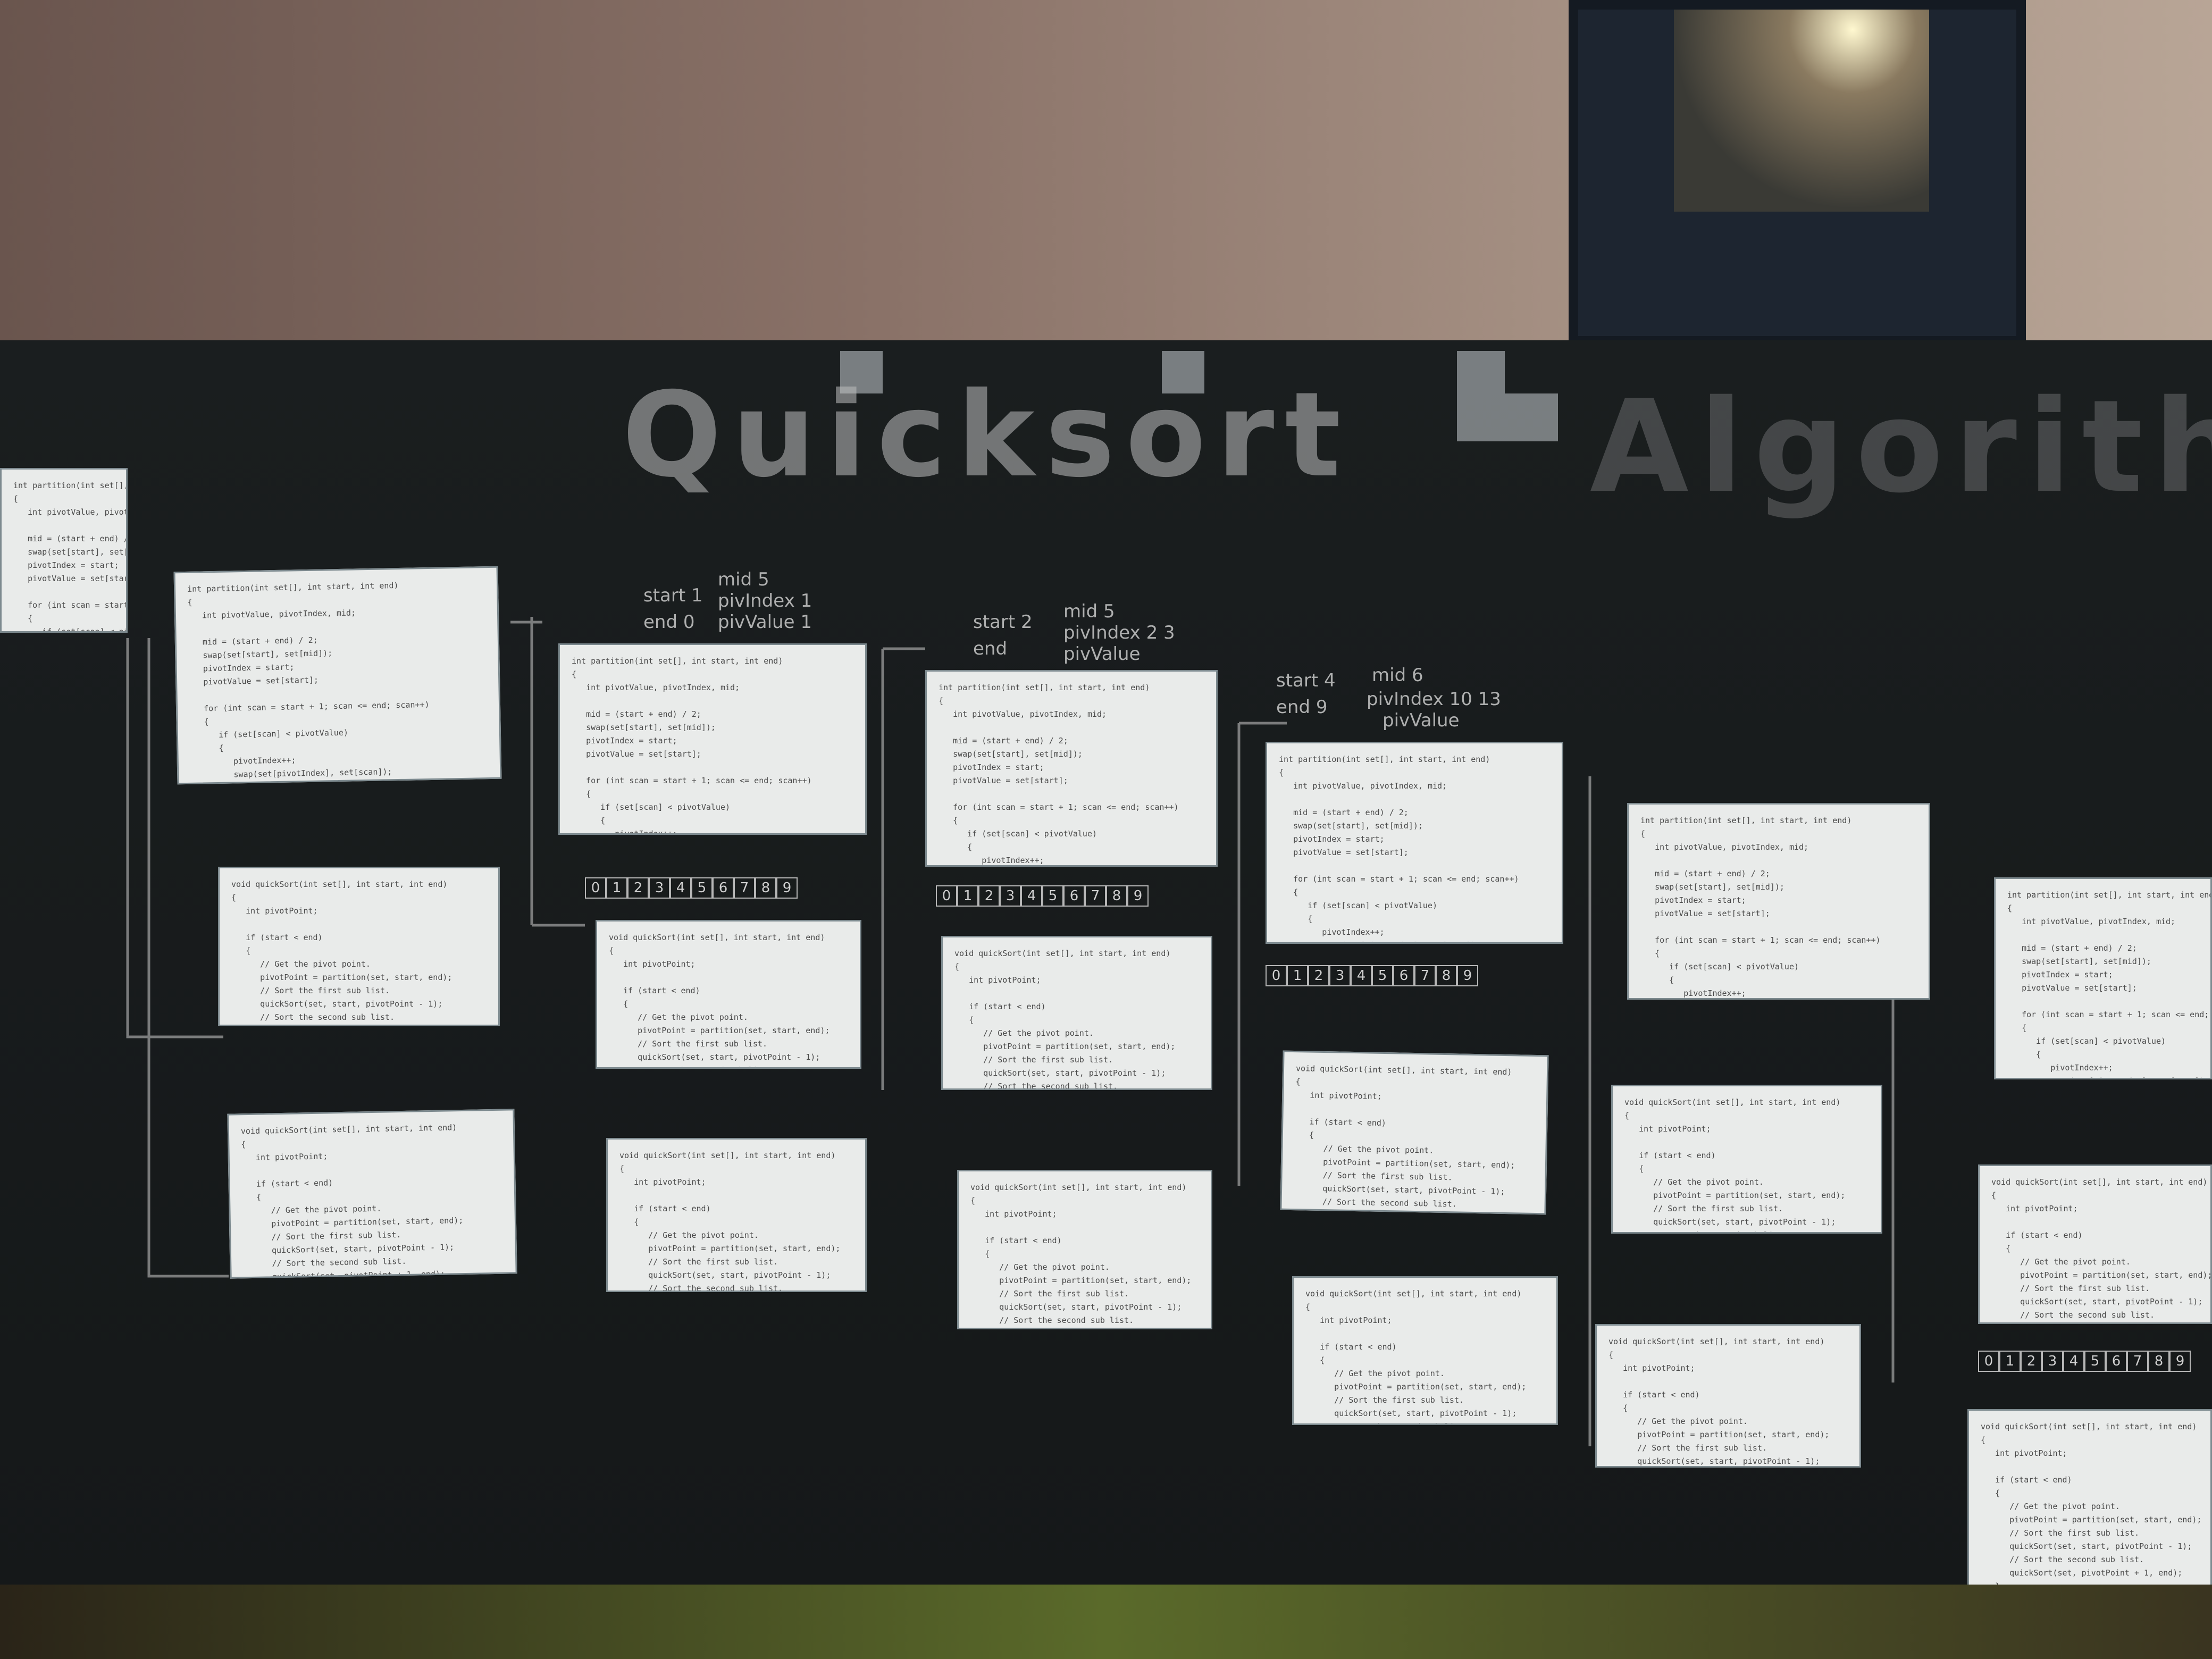 The width and height of the screenshot is (2212, 1659). Describe the element at coordinates (1361, 975) in the screenshot. I see `array-cell: 4` at that location.